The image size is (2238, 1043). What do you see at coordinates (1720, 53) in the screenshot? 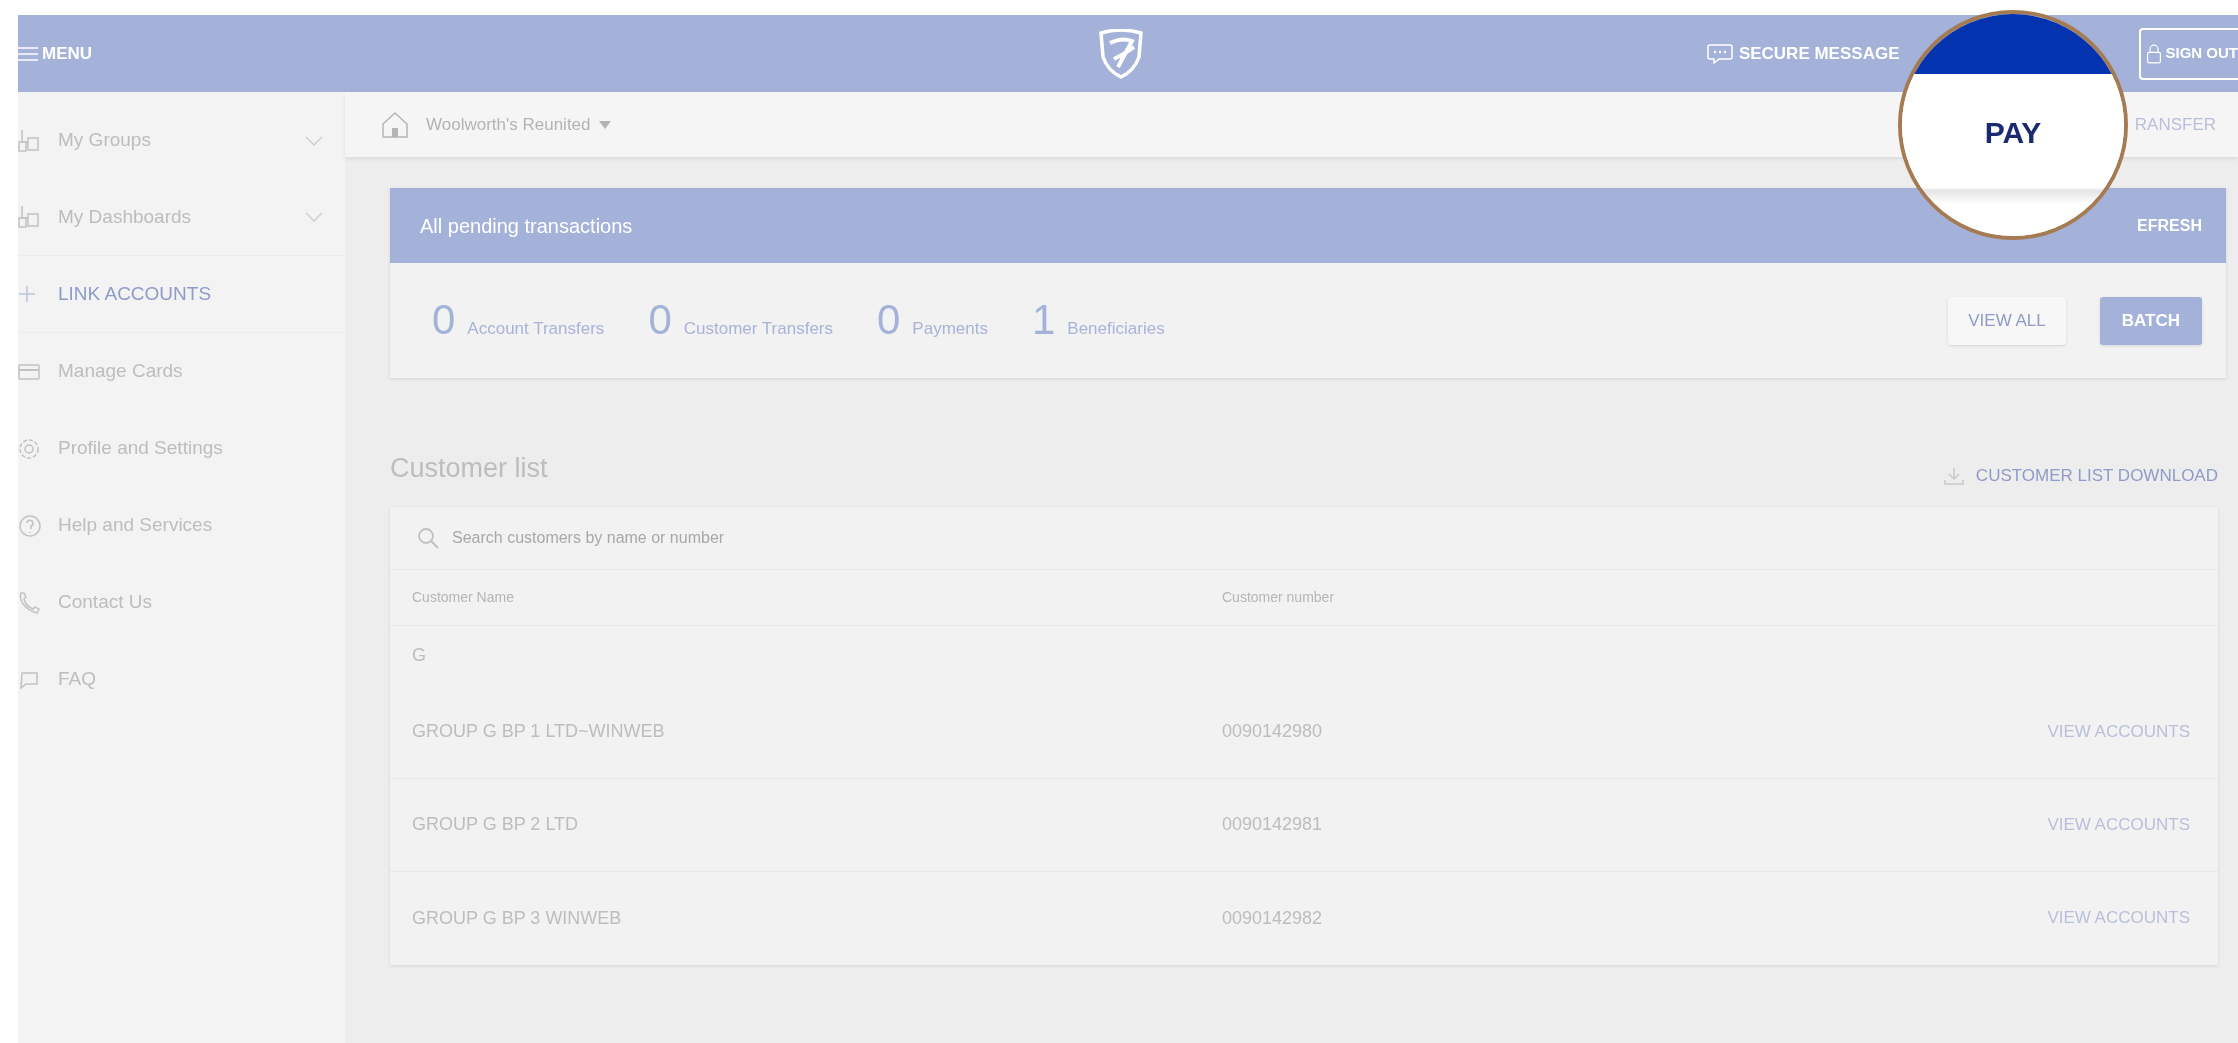
I see `chat-bubble-icon` at bounding box center [1720, 53].